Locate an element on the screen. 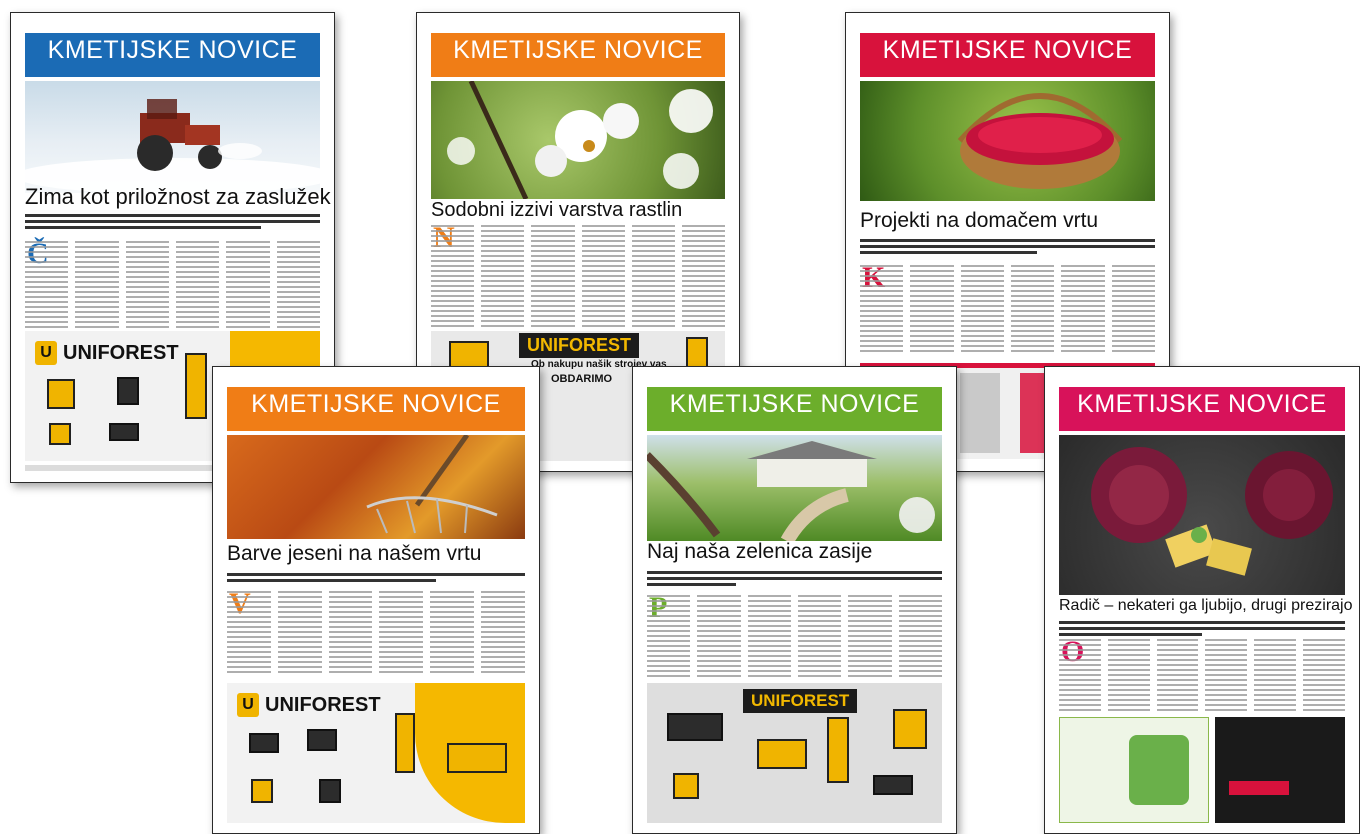 The height and width of the screenshot is (834, 1360). blossom-photo is located at coordinates (578, 140).